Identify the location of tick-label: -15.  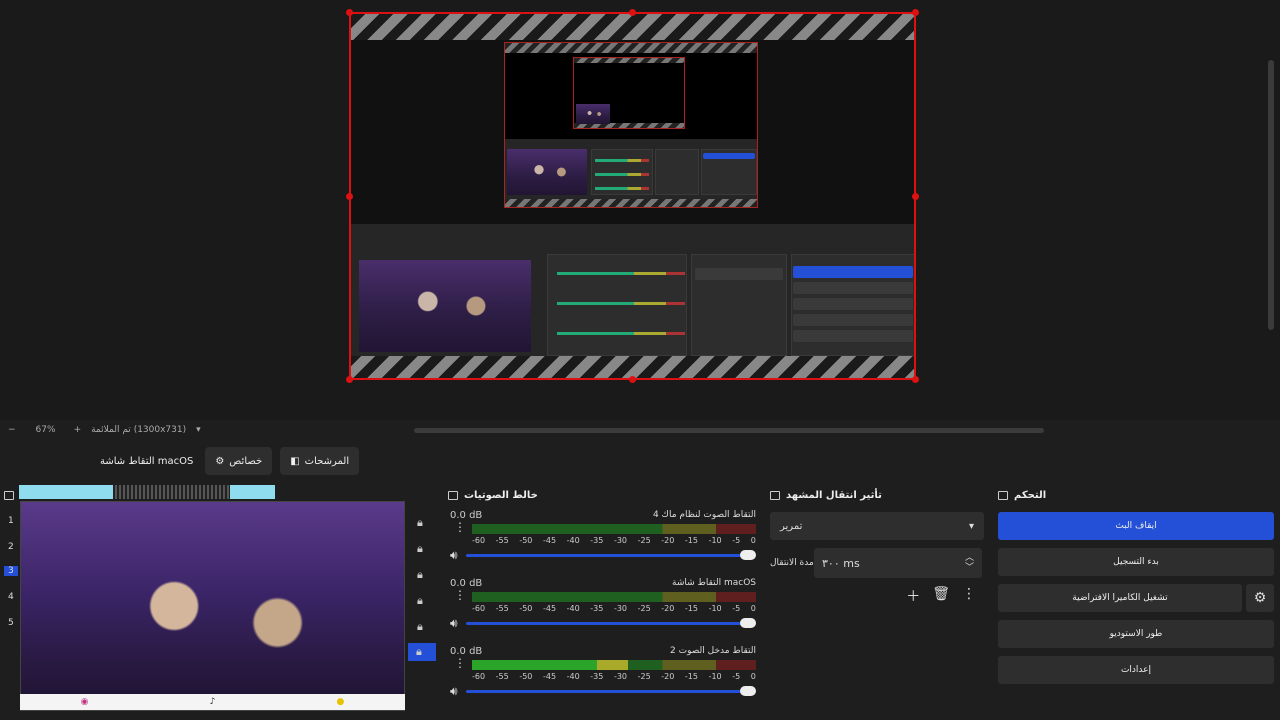
(691, 676).